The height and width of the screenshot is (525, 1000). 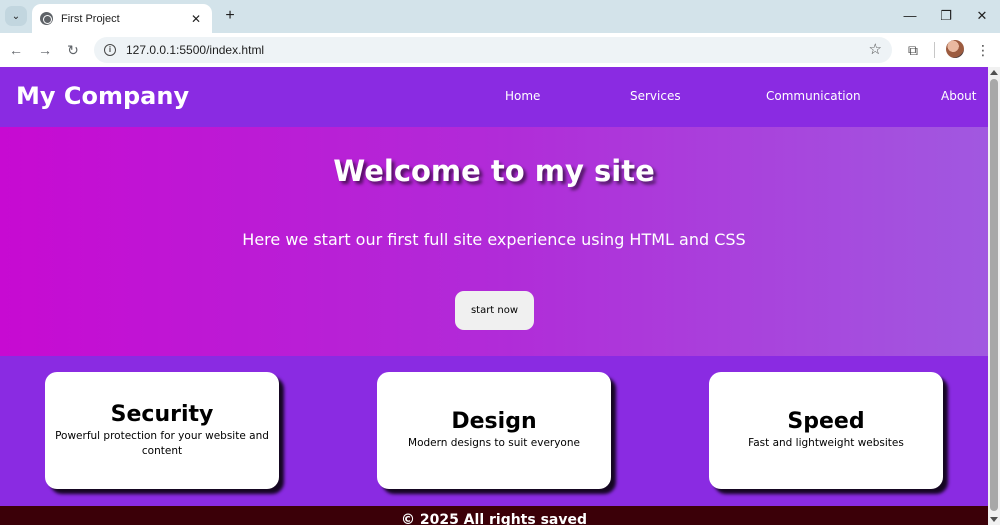 I want to click on hero-title: Welcome to my site, so click(x=494, y=171).